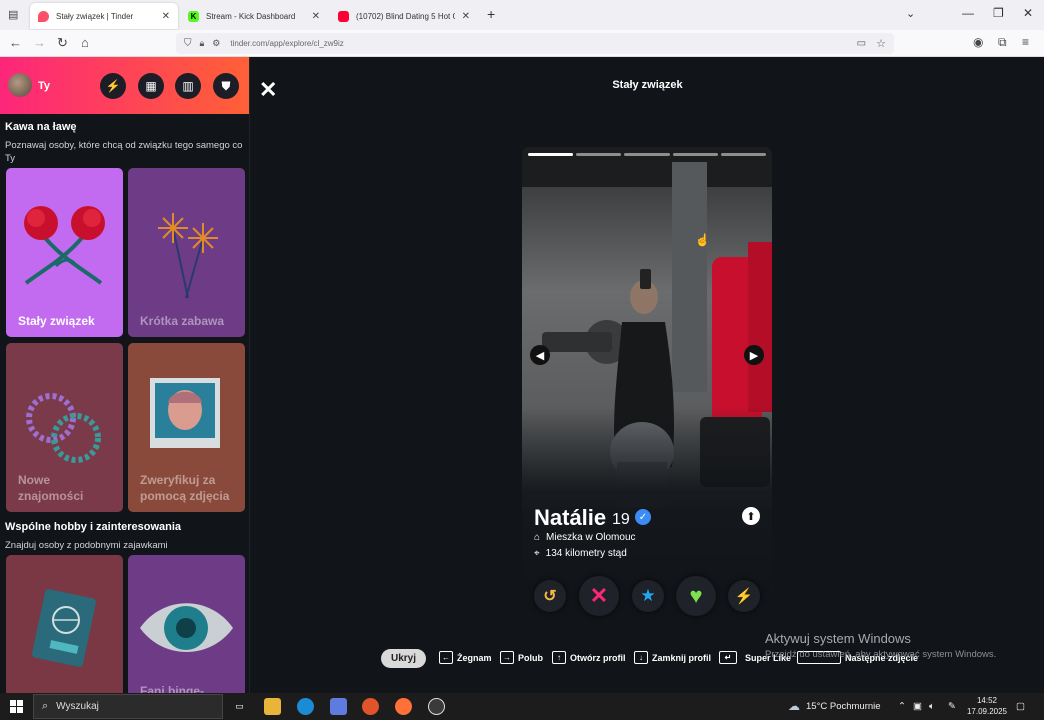  Describe the element at coordinates (45, 706) in the screenshot. I see `search-icon: ⌕` at that location.